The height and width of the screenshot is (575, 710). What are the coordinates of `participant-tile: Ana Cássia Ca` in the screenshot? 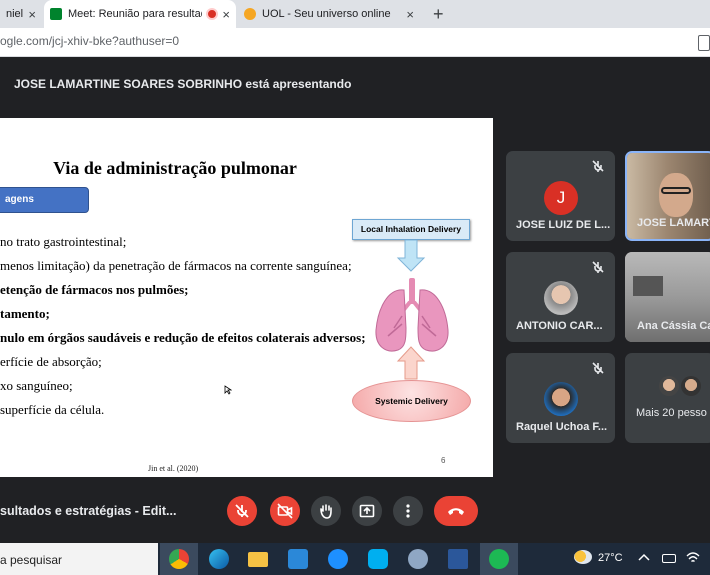 It's located at (667, 297).